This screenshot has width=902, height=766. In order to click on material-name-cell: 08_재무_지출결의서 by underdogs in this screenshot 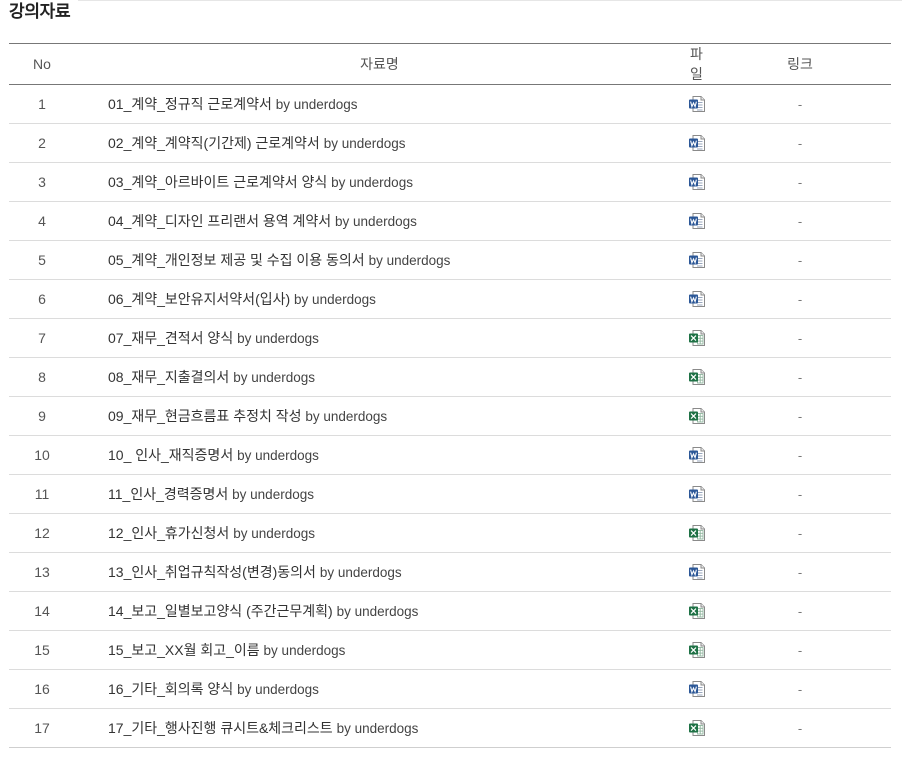, I will do `click(379, 377)`.